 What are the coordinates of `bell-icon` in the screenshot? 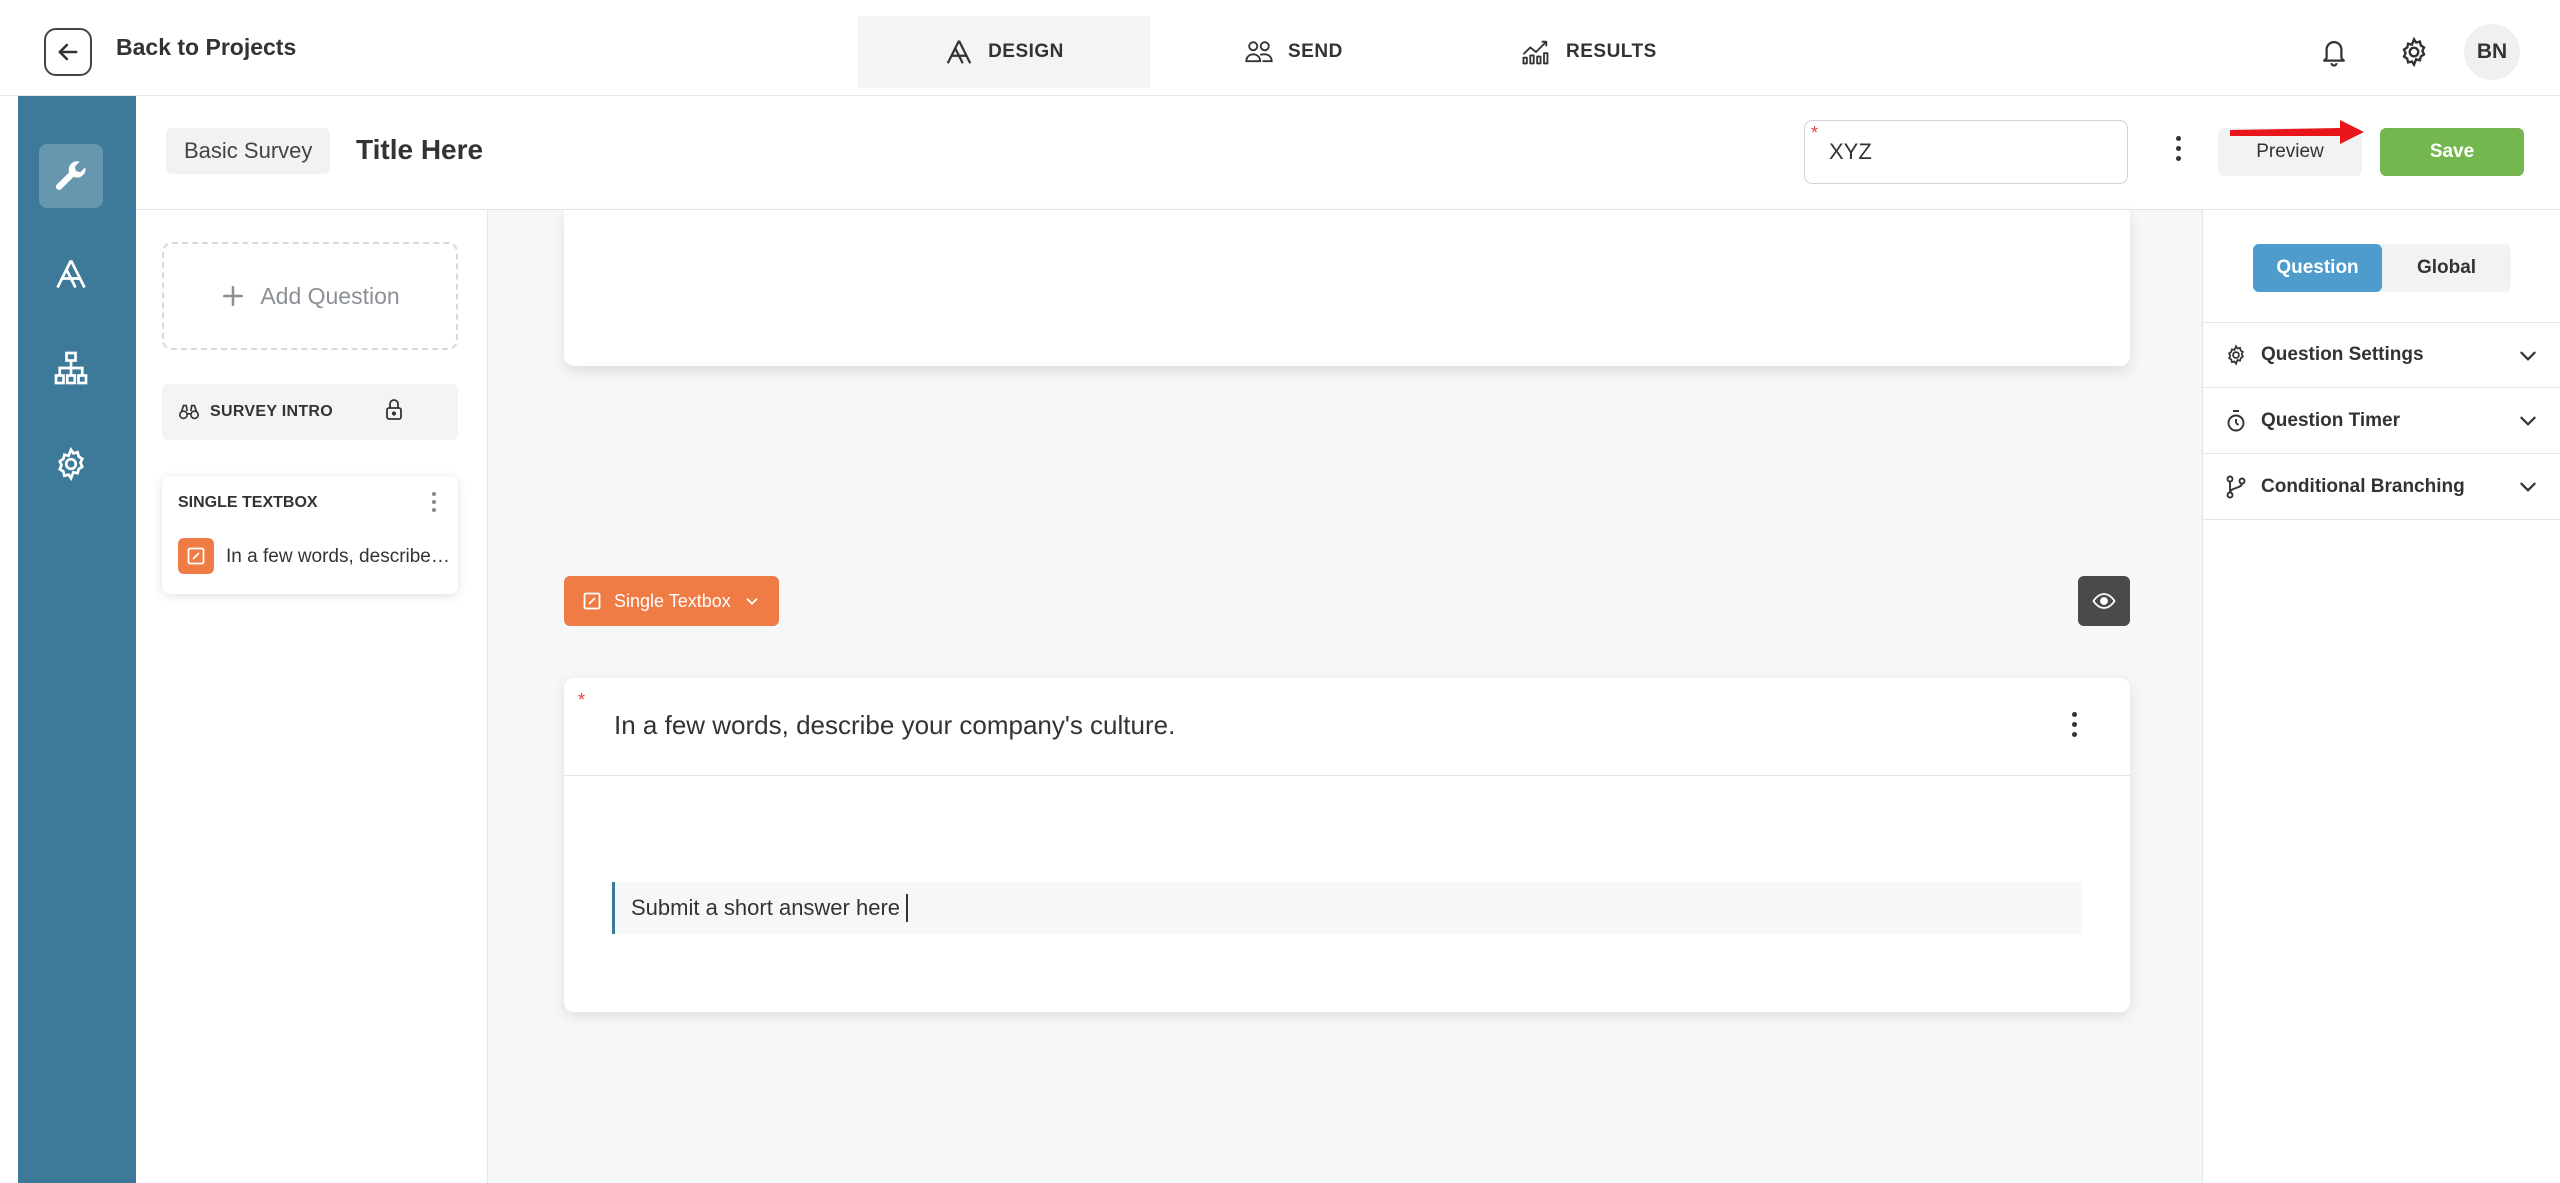 It's located at (2334, 54).